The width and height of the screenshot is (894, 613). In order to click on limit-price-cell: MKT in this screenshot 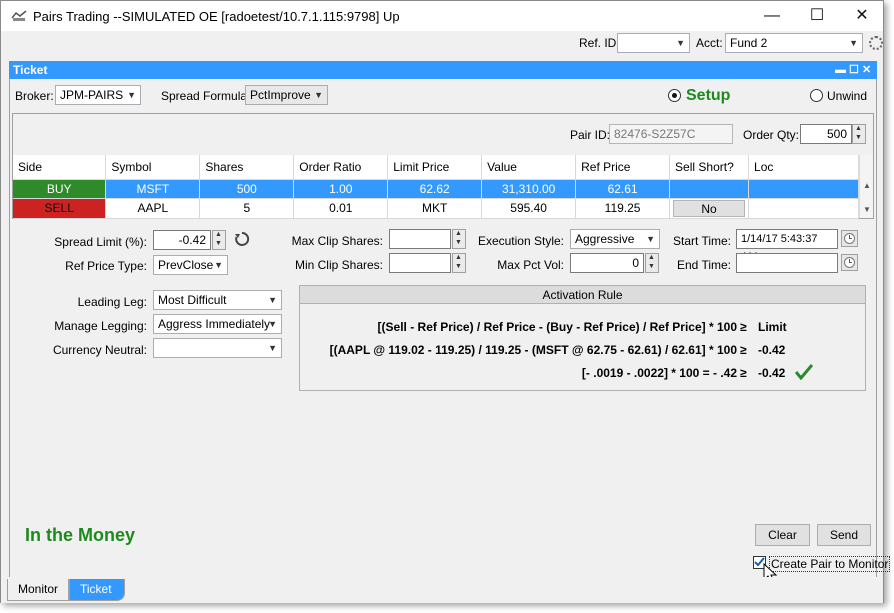, I will do `click(435, 208)`.